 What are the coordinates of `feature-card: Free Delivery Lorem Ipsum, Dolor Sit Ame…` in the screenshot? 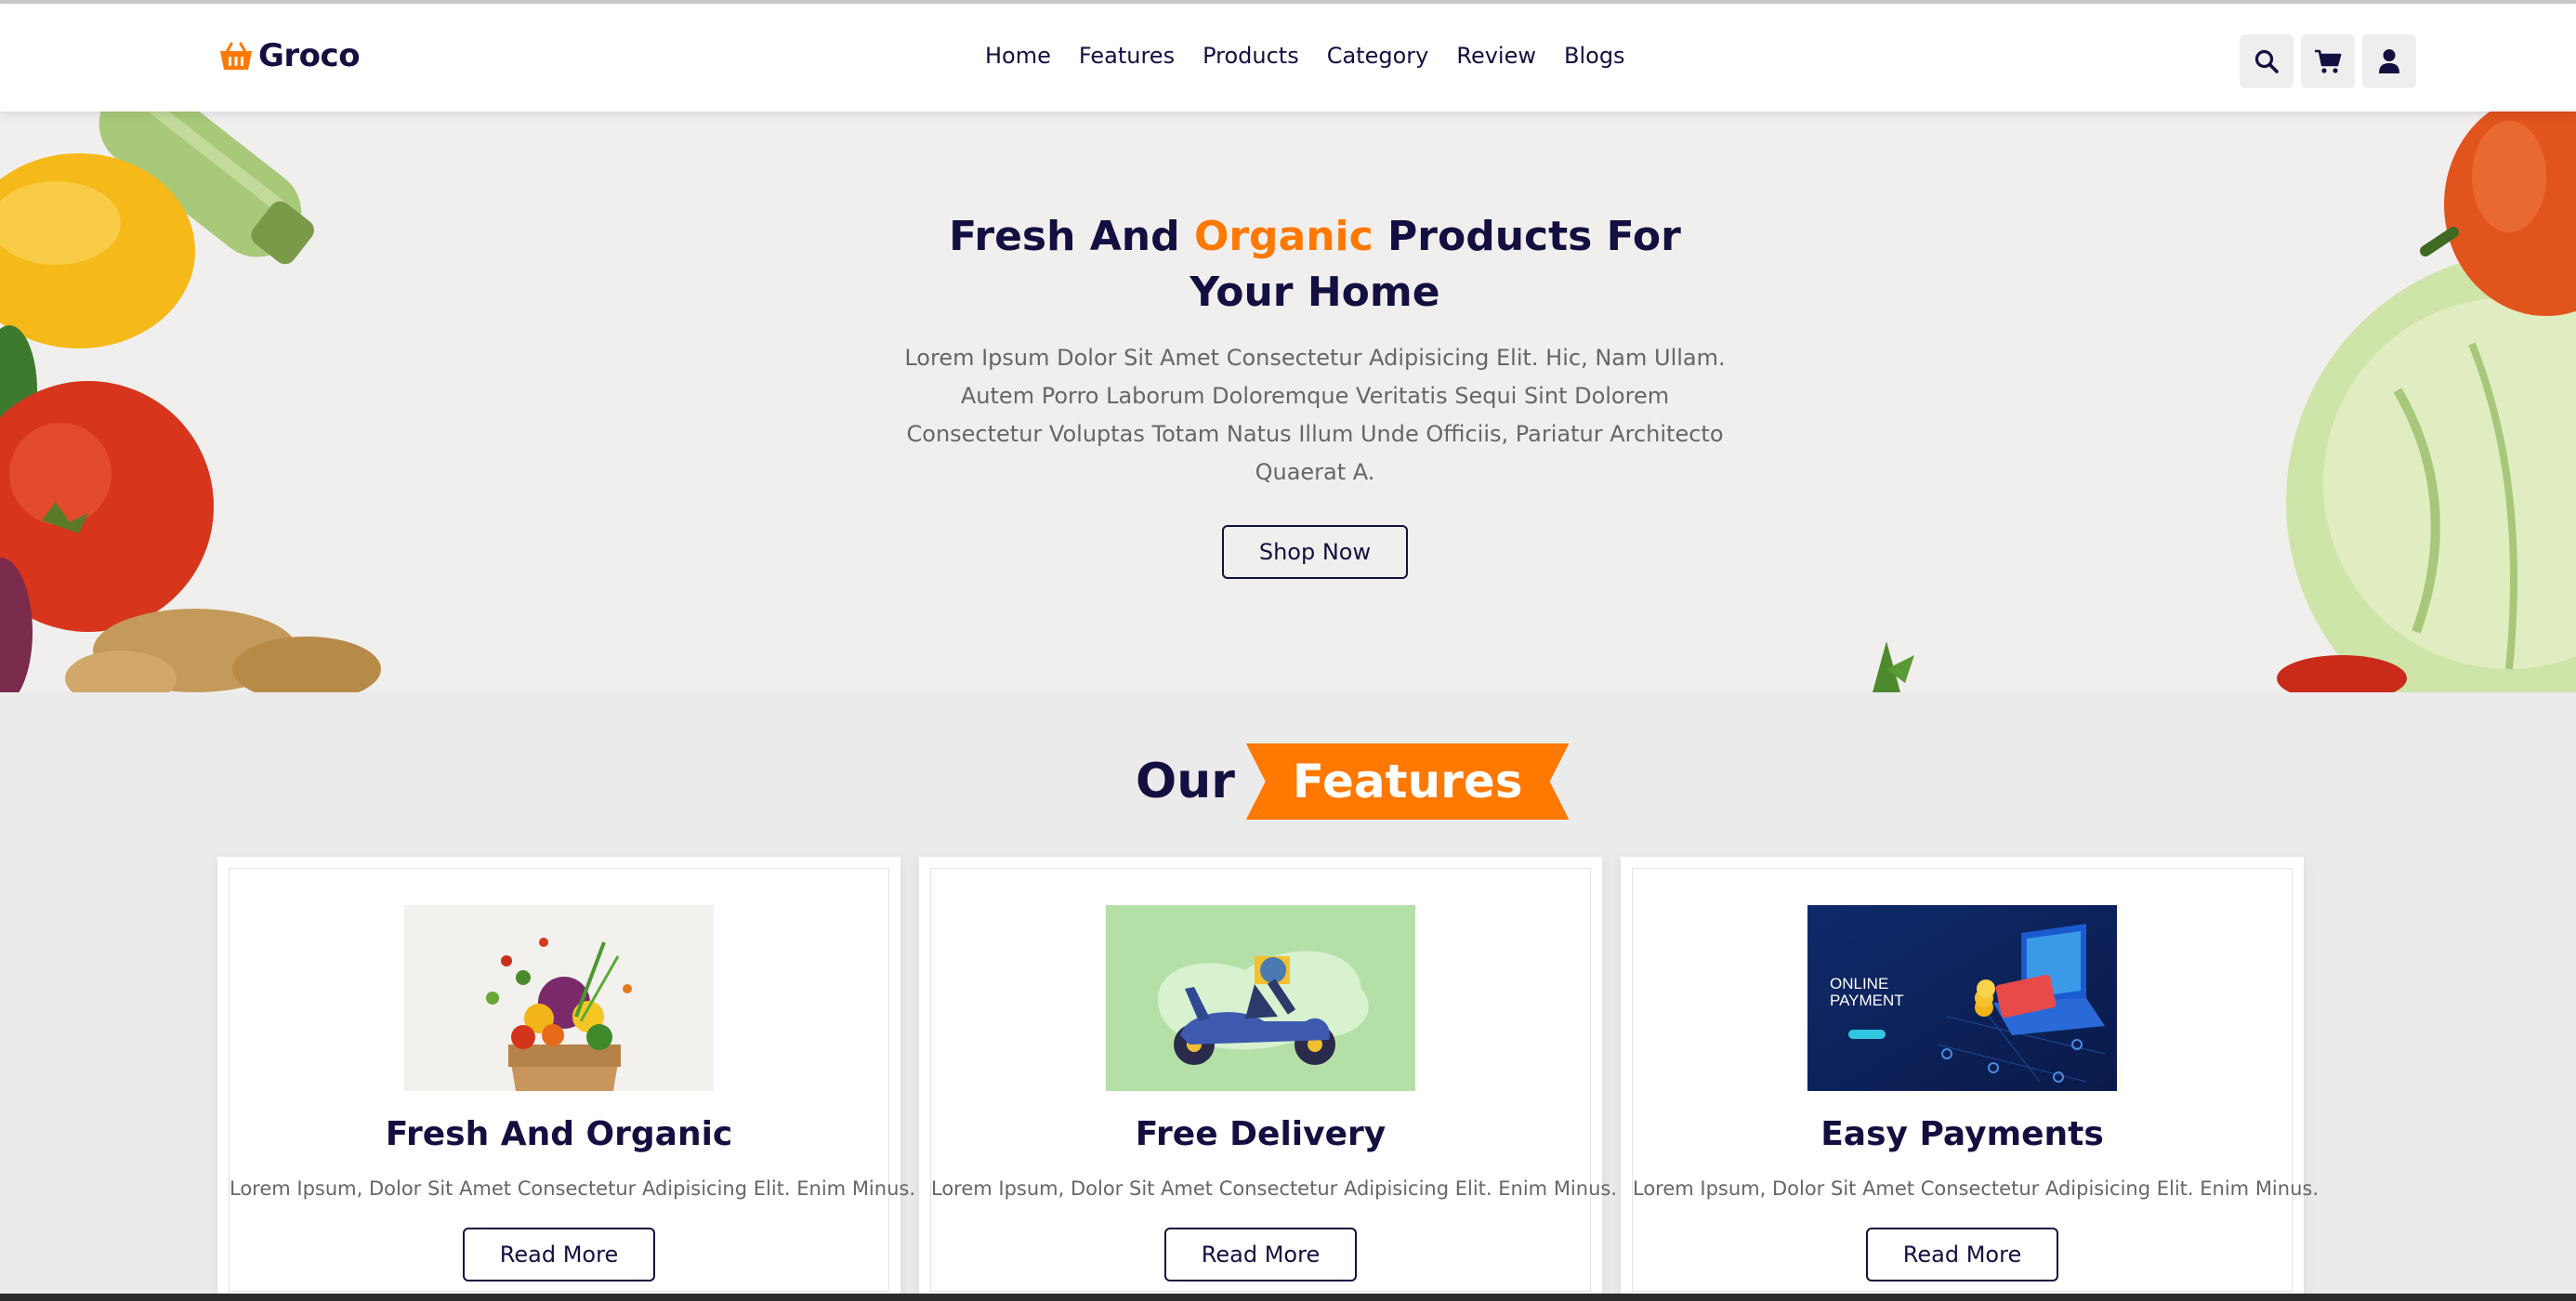 It's located at (1268, 1079).